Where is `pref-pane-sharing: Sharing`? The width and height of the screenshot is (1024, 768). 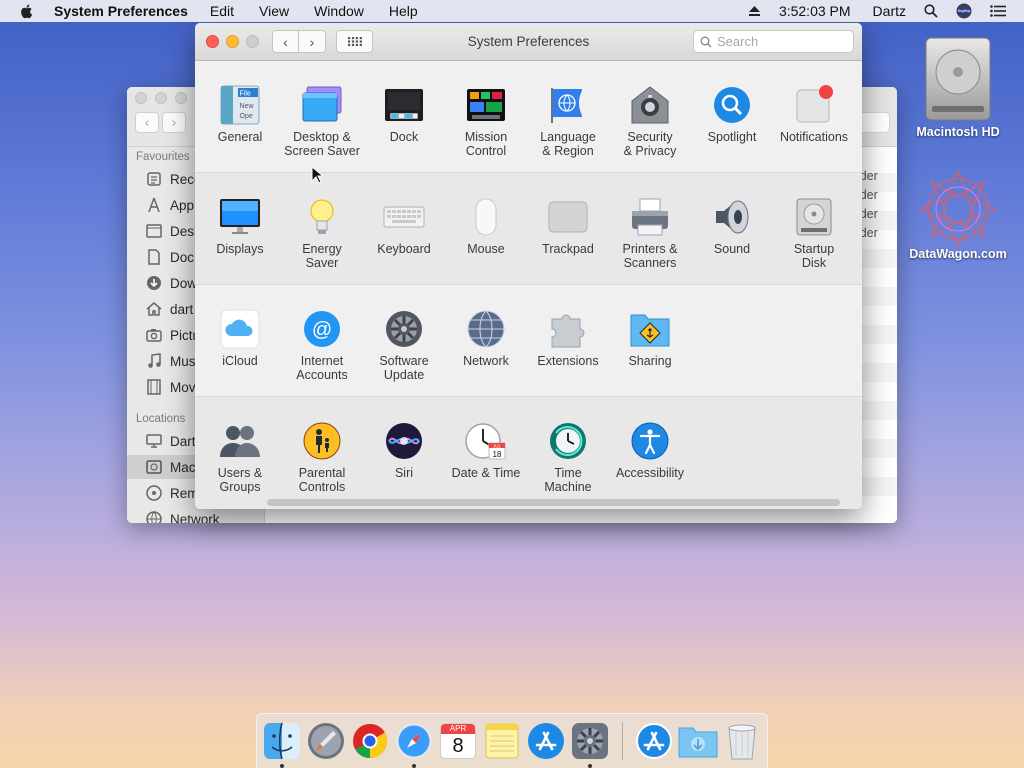 pref-pane-sharing: Sharing is located at coordinates (650, 337).